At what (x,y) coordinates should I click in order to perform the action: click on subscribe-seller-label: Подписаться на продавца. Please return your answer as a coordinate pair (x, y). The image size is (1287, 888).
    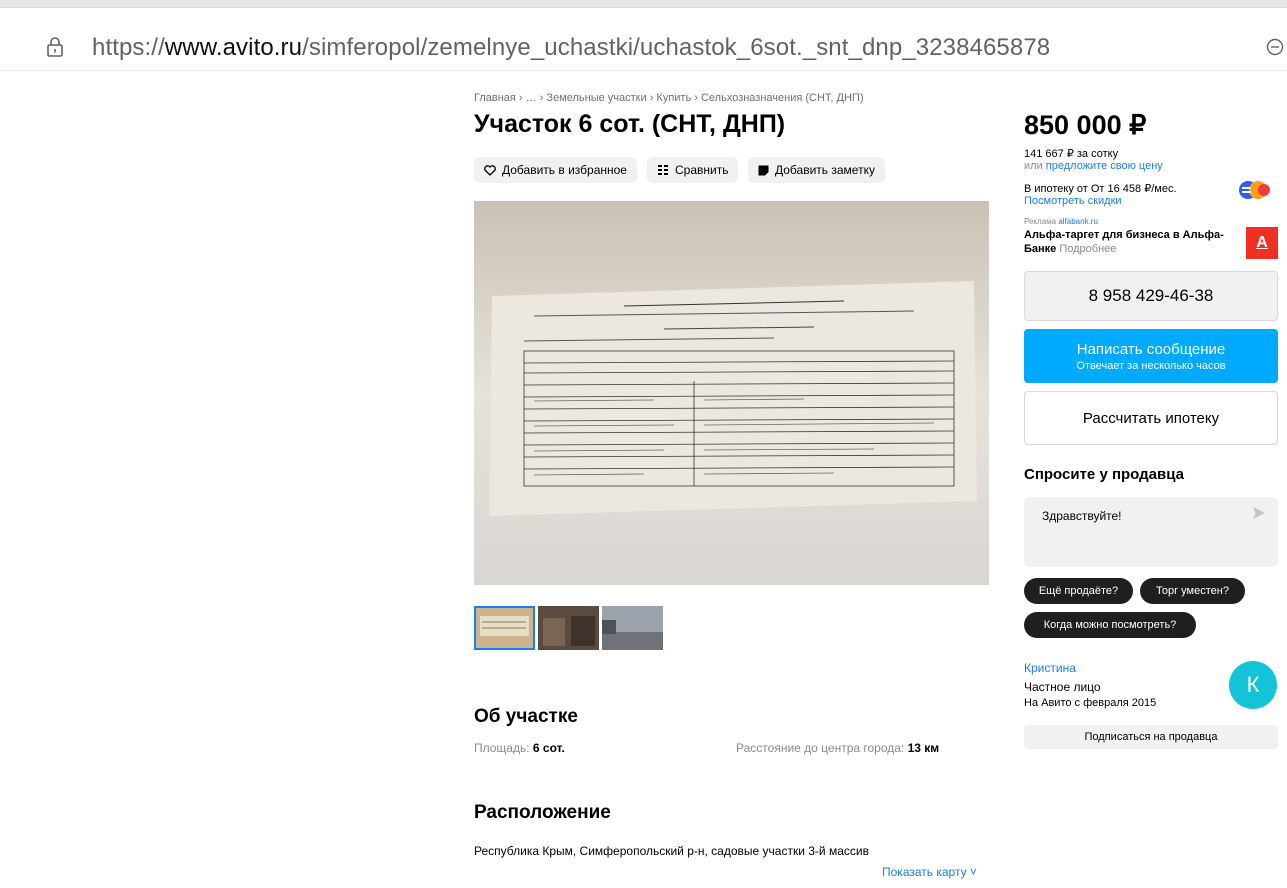
    Looking at the image, I should click on (1151, 737).